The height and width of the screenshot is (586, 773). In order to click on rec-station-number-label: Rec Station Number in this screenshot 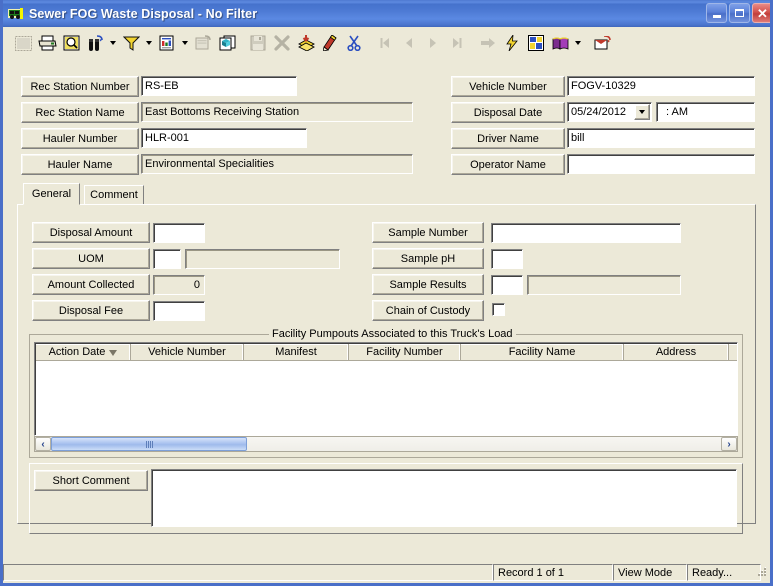, I will do `click(80, 86)`.